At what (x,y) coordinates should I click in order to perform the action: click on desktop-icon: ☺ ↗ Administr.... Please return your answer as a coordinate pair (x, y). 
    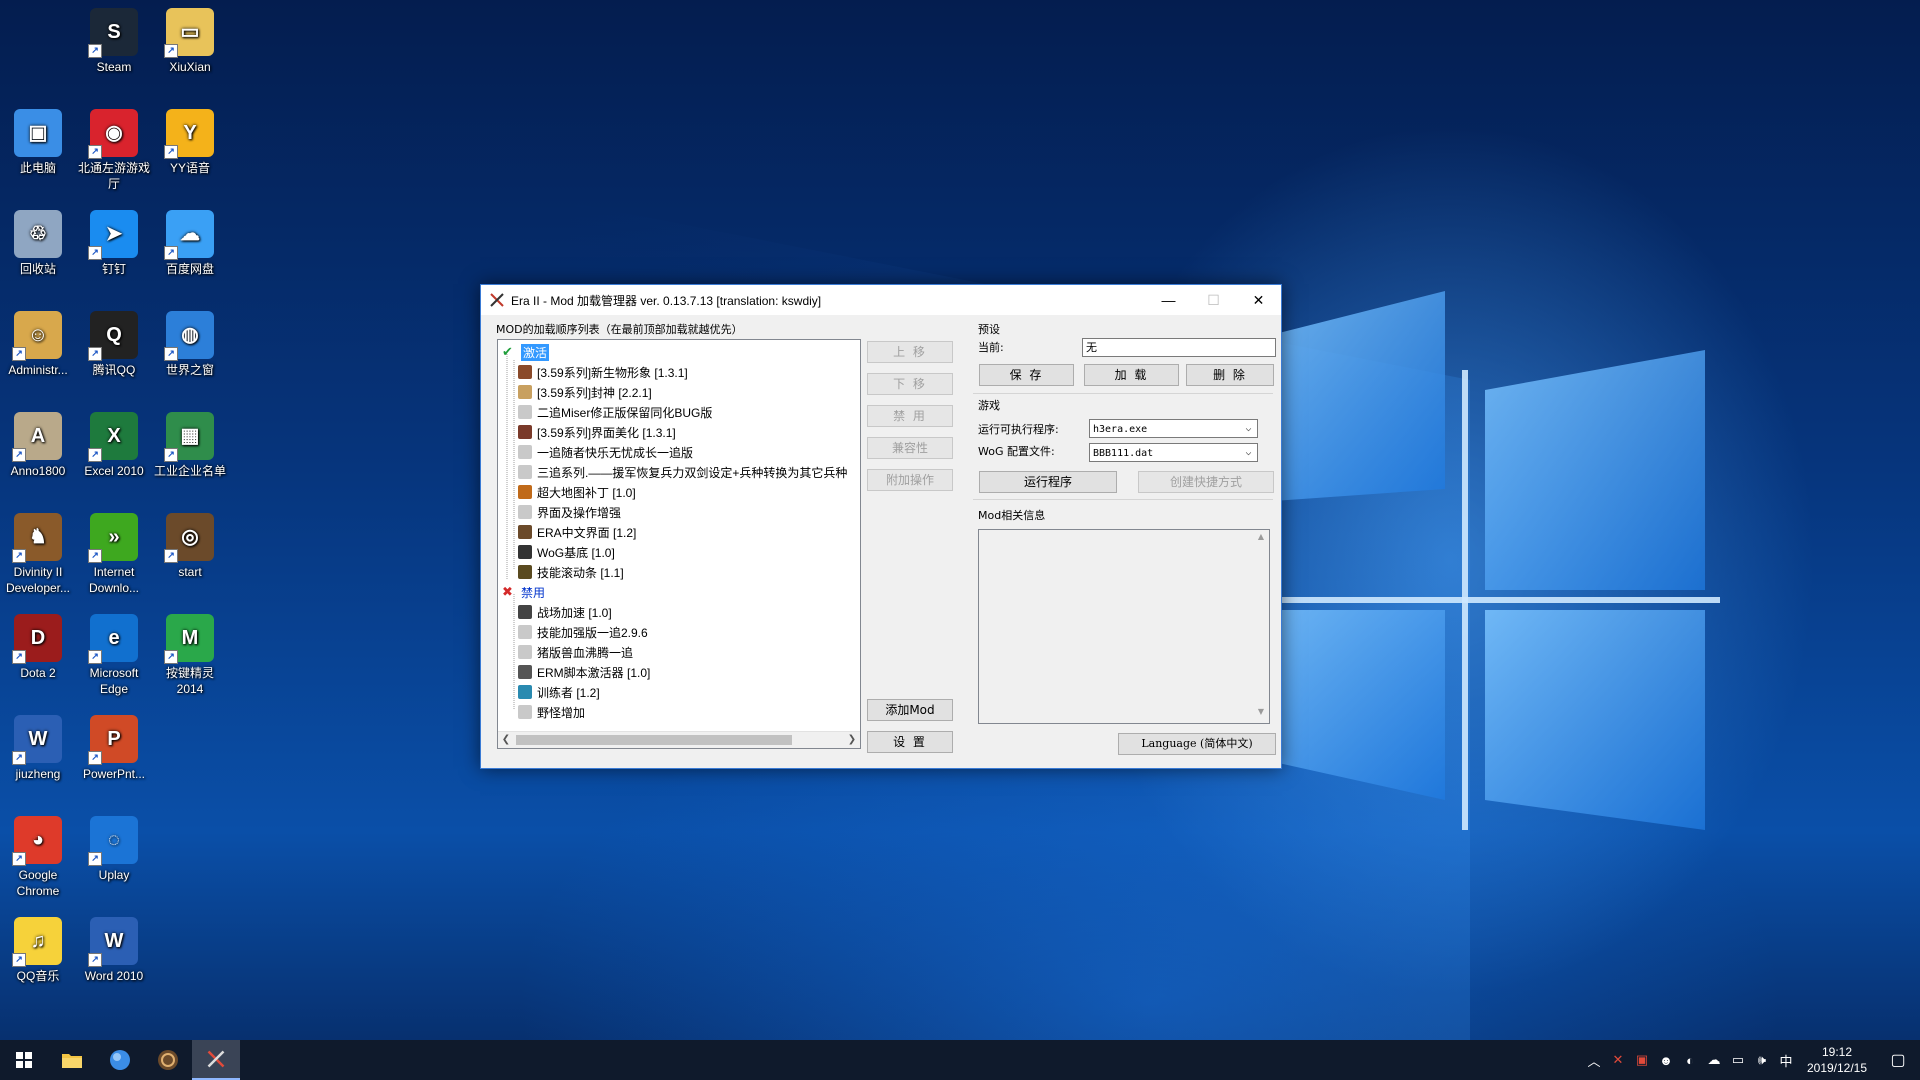
    Looking at the image, I should click on (38, 344).